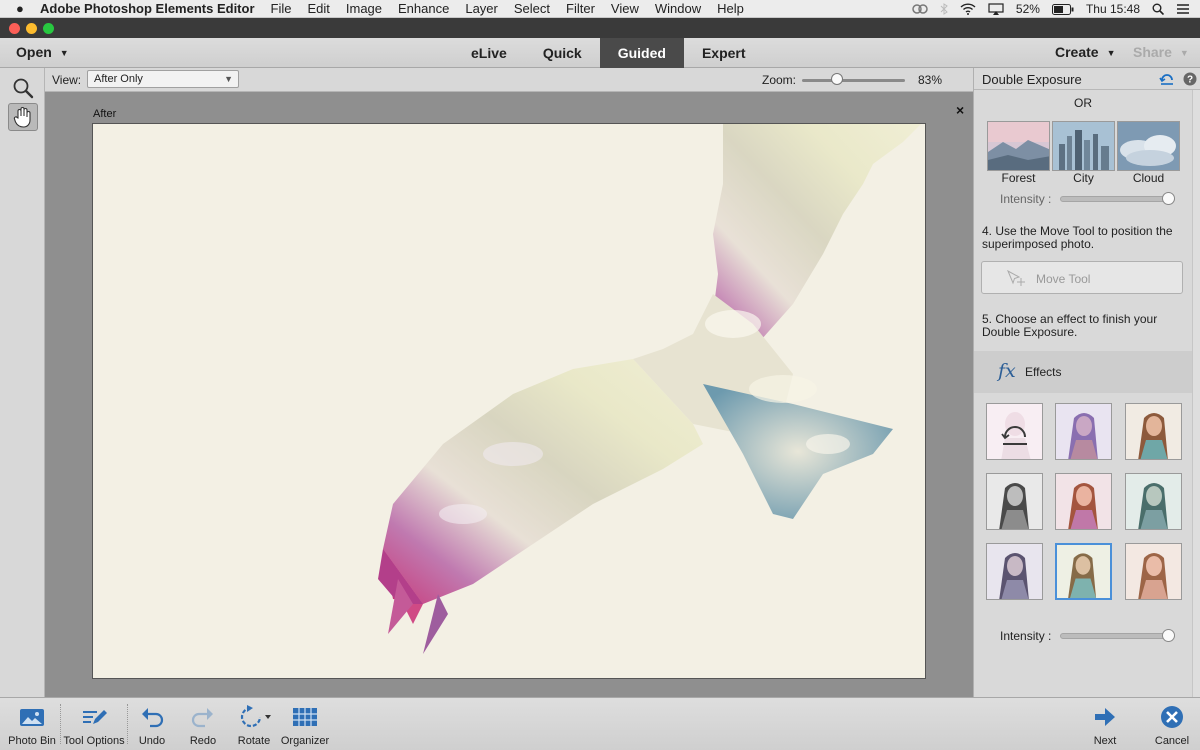 The image size is (1200, 750). Describe the element at coordinates (23, 88) in the screenshot. I see `zoom-tool-button` at that location.